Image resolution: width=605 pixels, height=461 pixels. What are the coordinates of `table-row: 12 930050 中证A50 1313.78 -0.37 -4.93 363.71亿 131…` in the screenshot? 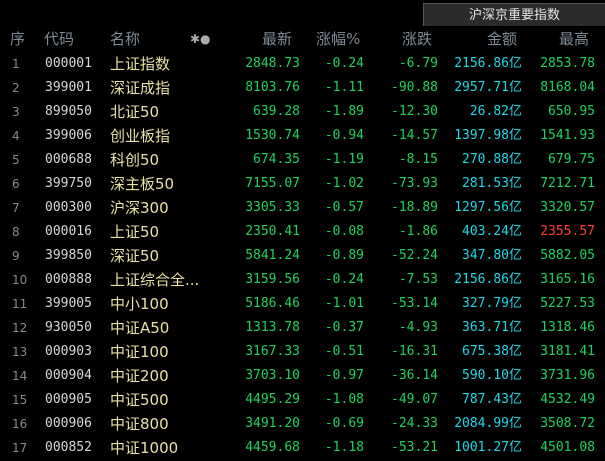 It's located at (302, 328).